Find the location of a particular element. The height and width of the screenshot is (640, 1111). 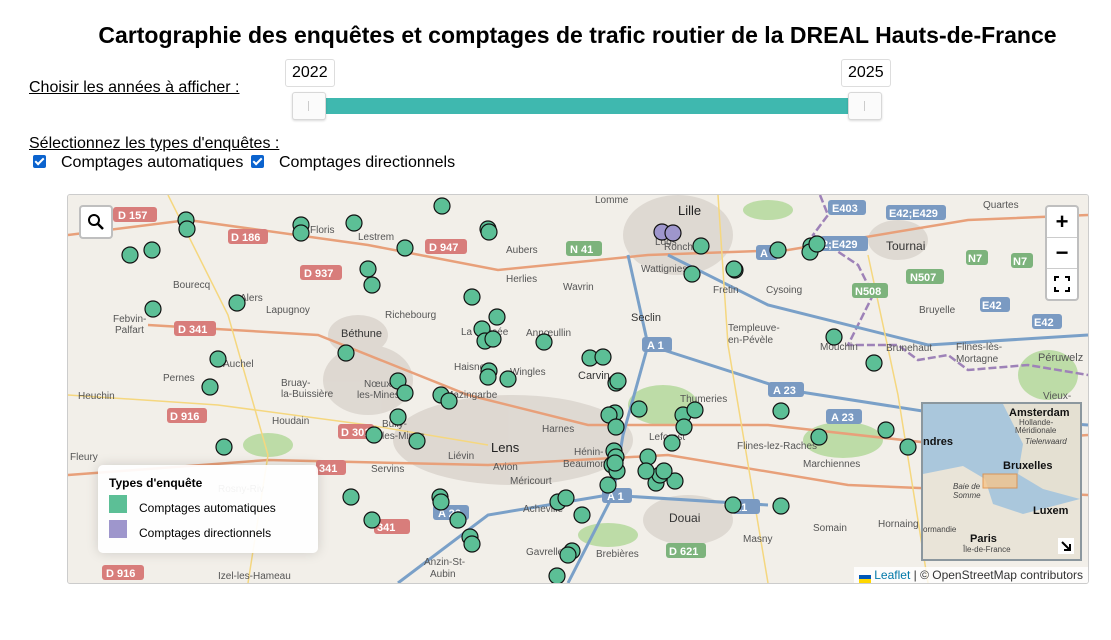

zoom-in-button: + is located at coordinates (1062, 222).